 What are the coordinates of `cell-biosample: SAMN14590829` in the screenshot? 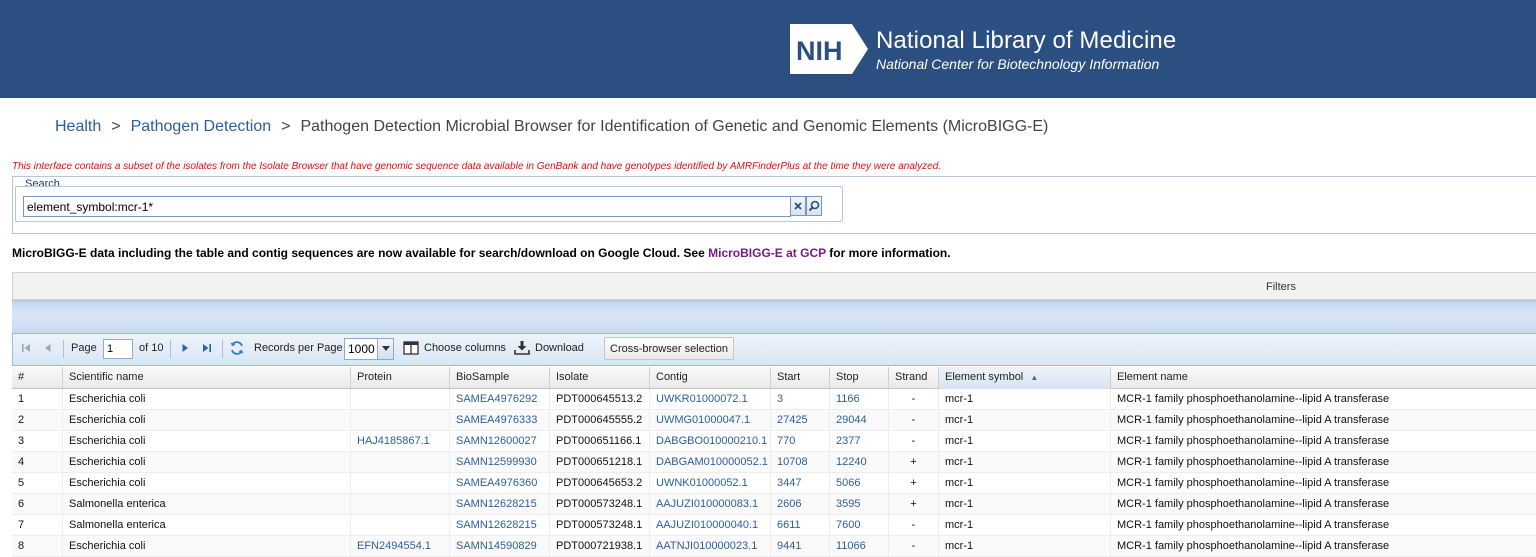 It's located at (500, 546).